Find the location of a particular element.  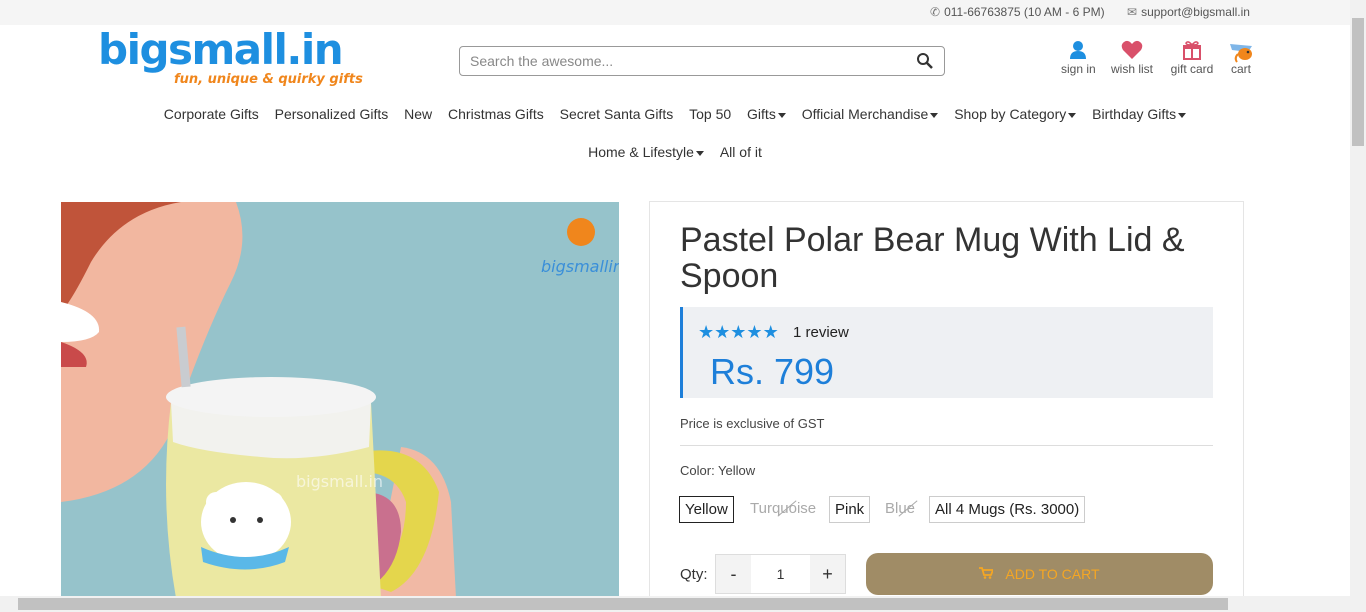

qty-input: 1 is located at coordinates (780, 574).